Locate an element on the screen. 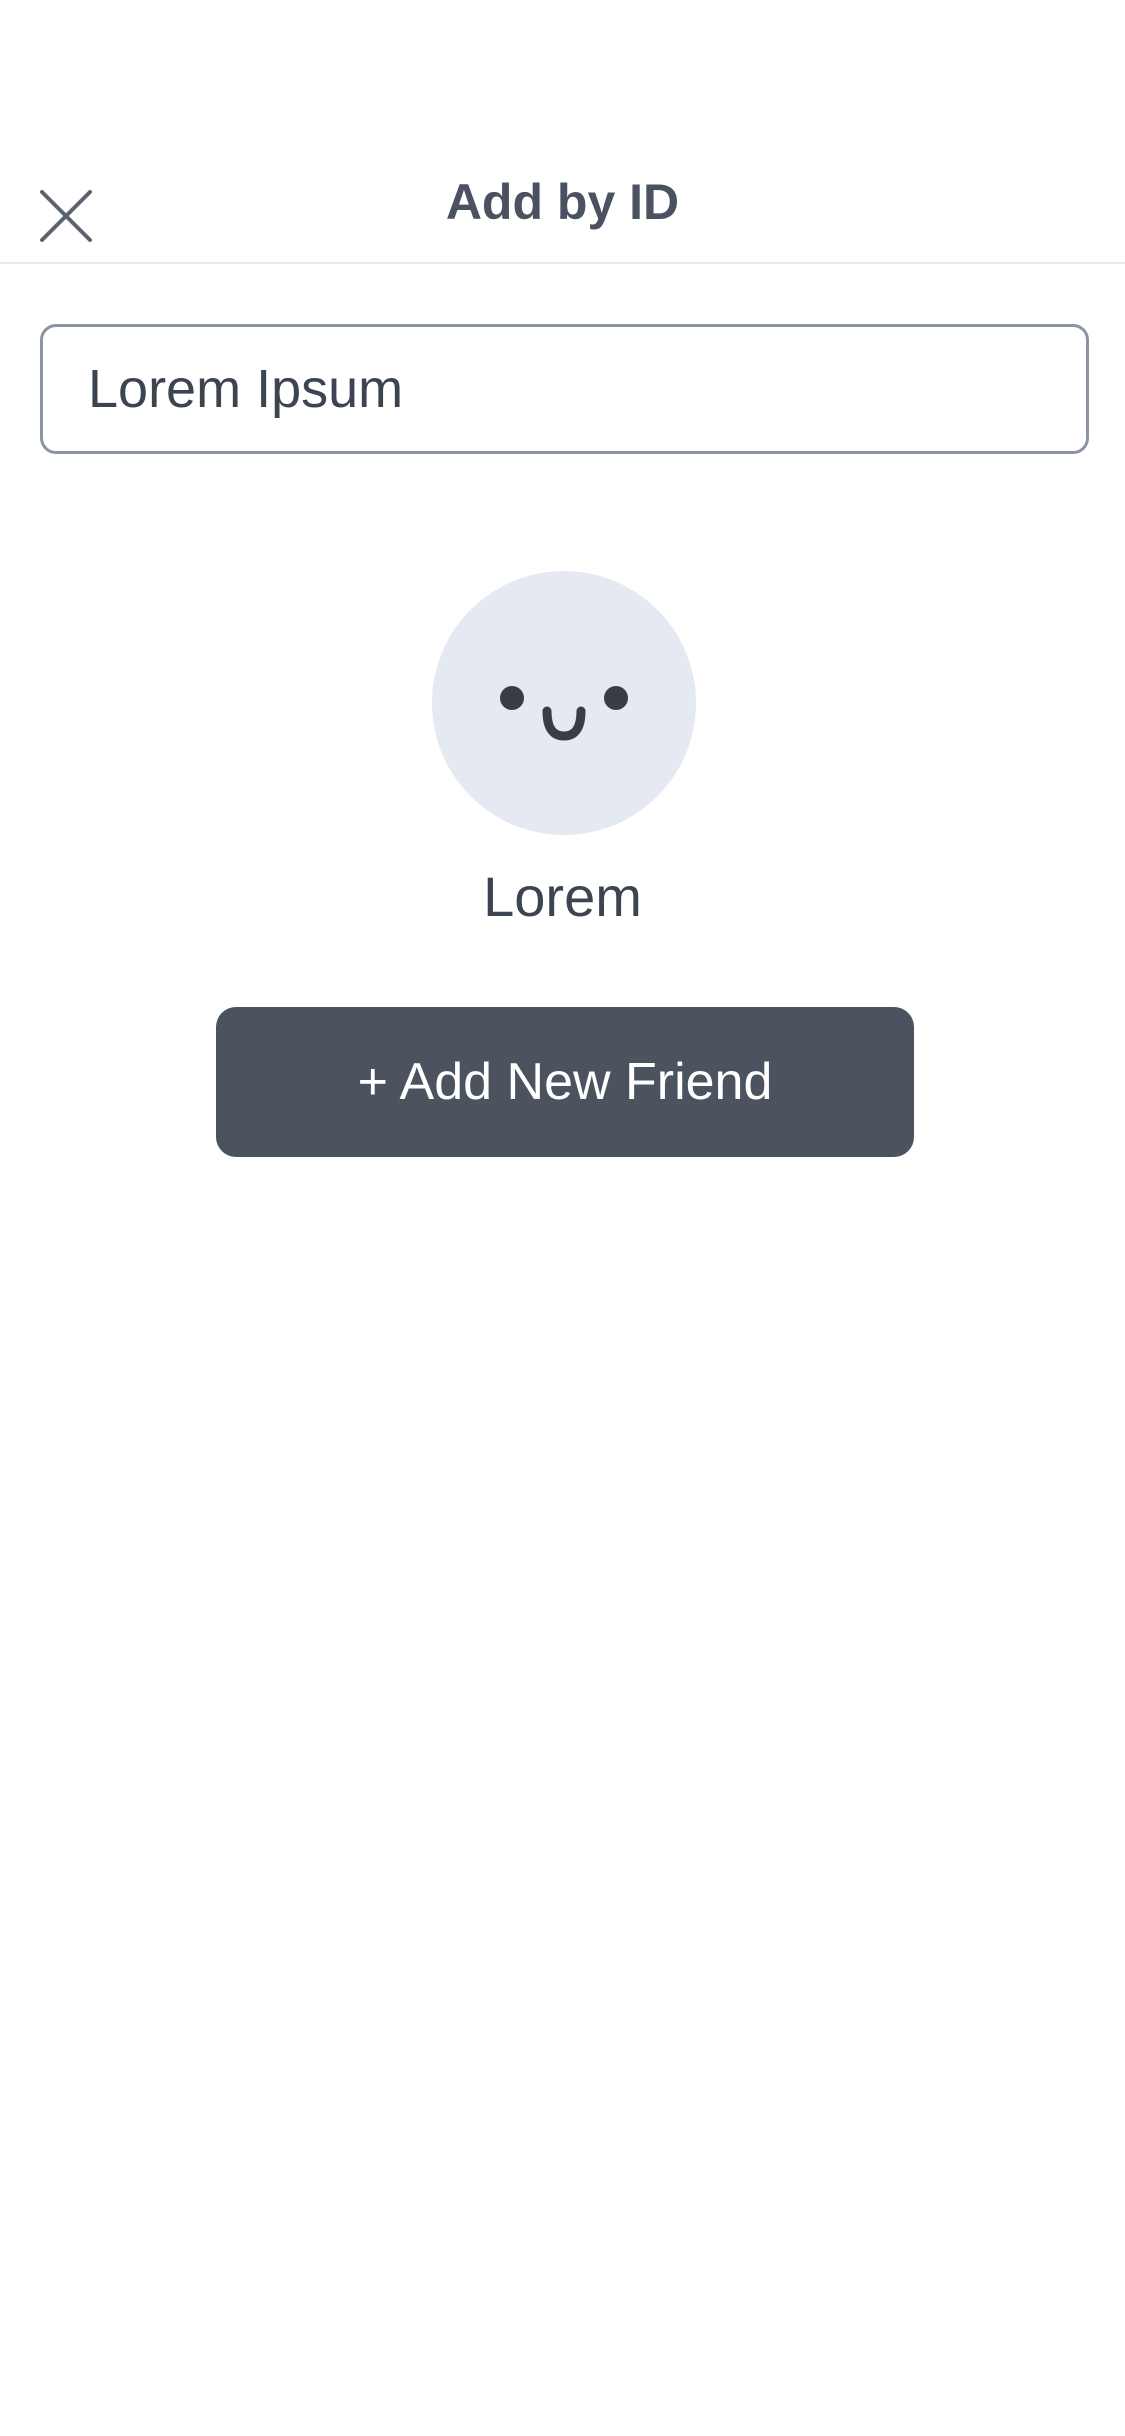 The height and width of the screenshot is (2436, 1125). user-name: Lorem is located at coordinates (562, 896).